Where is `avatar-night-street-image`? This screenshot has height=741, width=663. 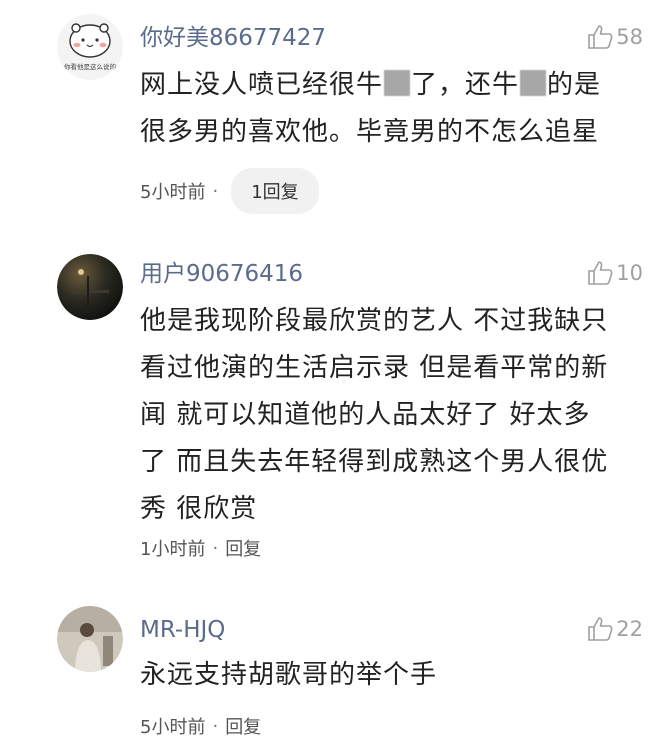
avatar-night-street-image is located at coordinates (90, 287).